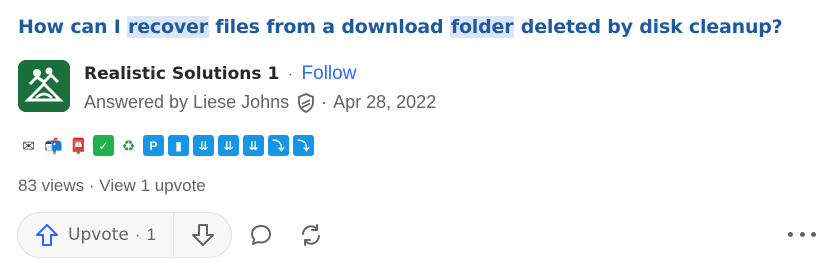 The height and width of the screenshot is (262, 828). Describe the element at coordinates (178, 145) in the screenshot. I see `signal-bars-icon: ▮` at that location.